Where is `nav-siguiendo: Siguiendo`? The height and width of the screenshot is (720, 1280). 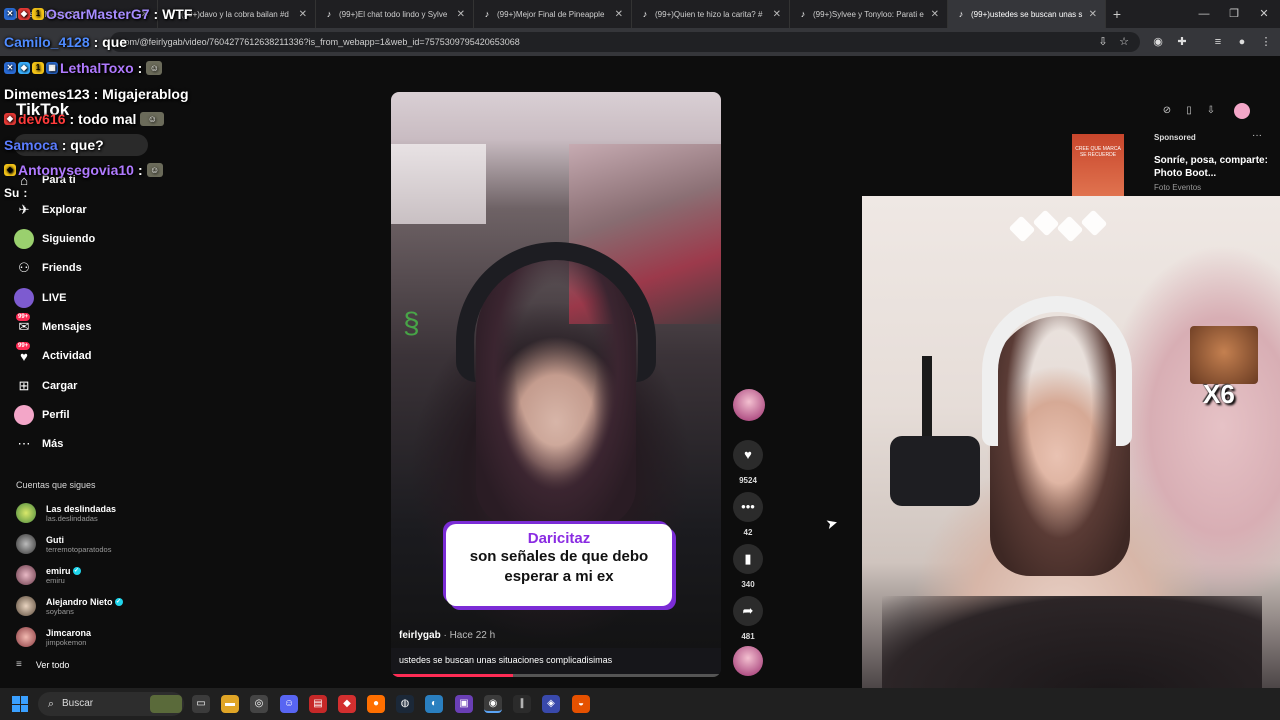 nav-siguiendo: Siguiendo is located at coordinates (54, 239).